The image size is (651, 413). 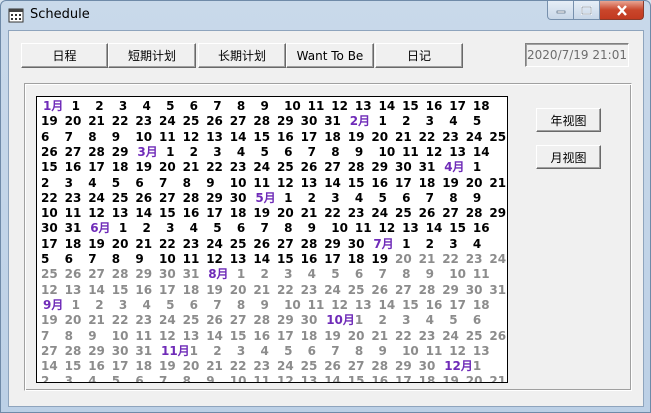 What do you see at coordinates (195, 366) in the screenshot?
I see `day-cell: 20` at bounding box center [195, 366].